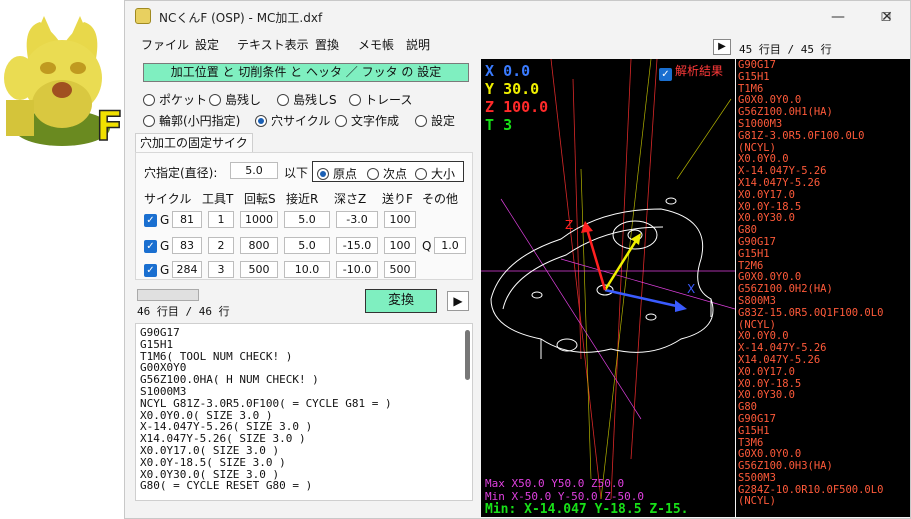 The image size is (911, 519). What do you see at coordinates (235, 99) in the screenshot?
I see `mode-island: 島残し` at bounding box center [235, 99].